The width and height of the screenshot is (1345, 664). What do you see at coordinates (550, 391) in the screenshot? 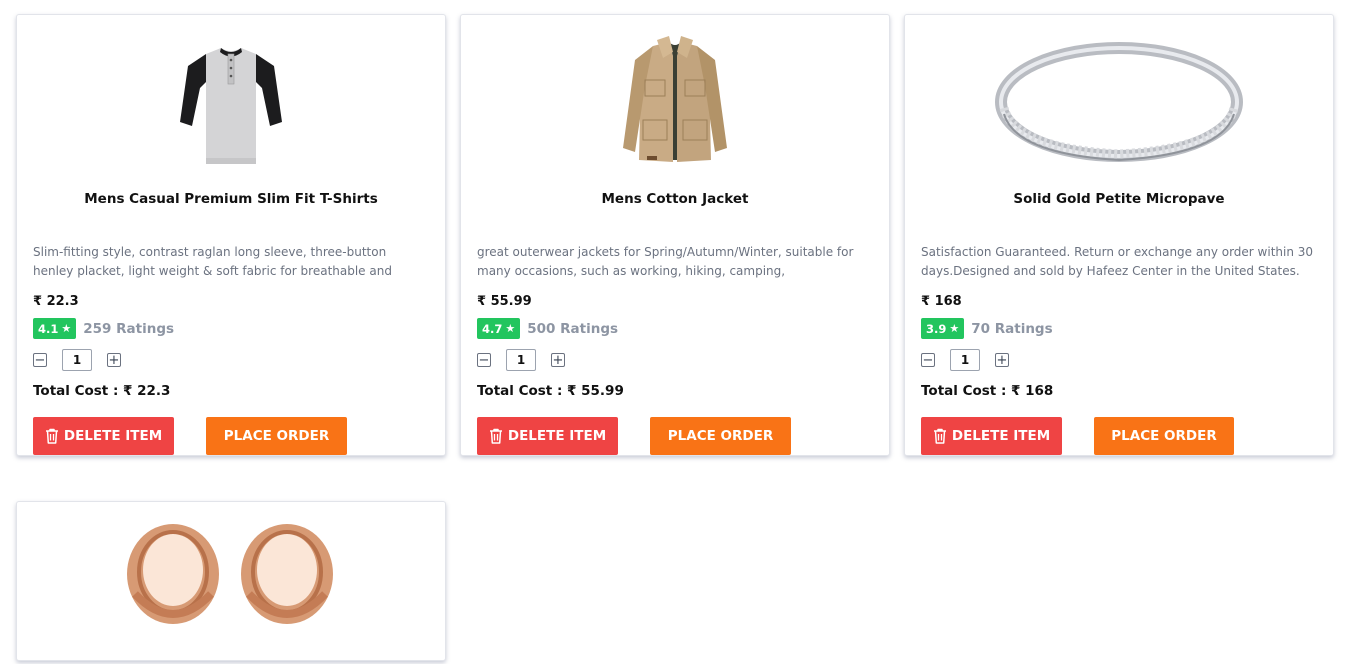
I see `total-cost: Total Cost : ₹ 55.99` at bounding box center [550, 391].